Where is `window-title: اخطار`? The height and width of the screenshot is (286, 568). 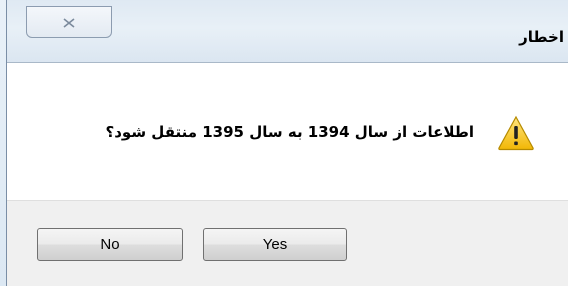 window-title: اخطار is located at coordinates (541, 37).